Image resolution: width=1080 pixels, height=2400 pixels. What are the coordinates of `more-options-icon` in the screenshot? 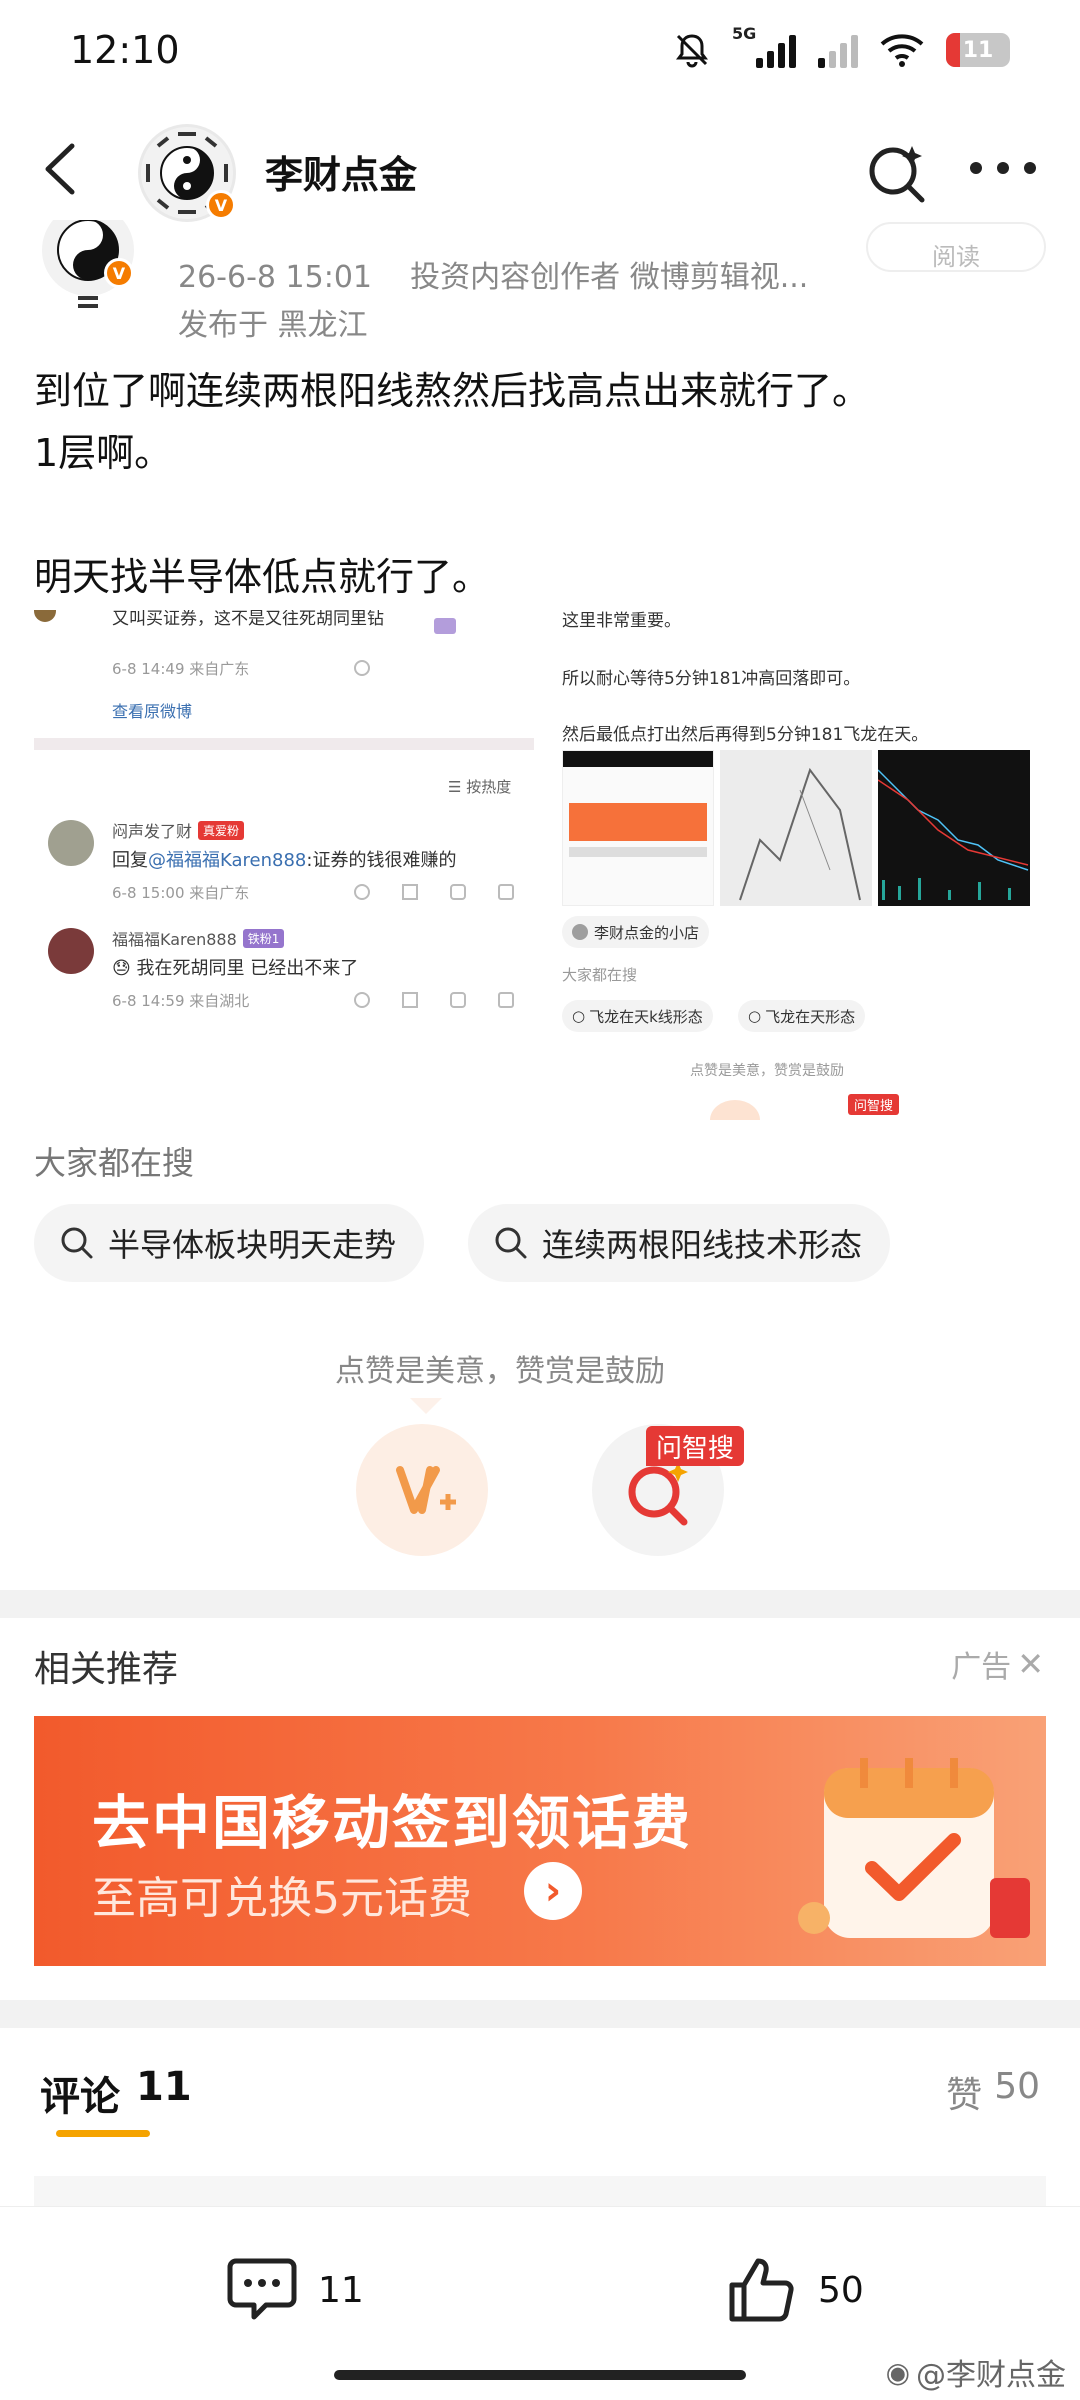 It's located at (1003, 172).